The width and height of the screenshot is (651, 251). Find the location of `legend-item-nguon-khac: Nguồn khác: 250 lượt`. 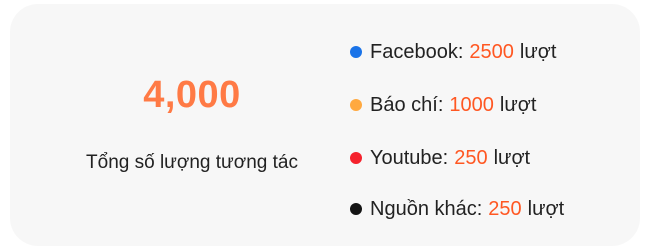

legend-item-nguon-khac: Nguồn khác: 250 lượt is located at coordinates (457, 209).